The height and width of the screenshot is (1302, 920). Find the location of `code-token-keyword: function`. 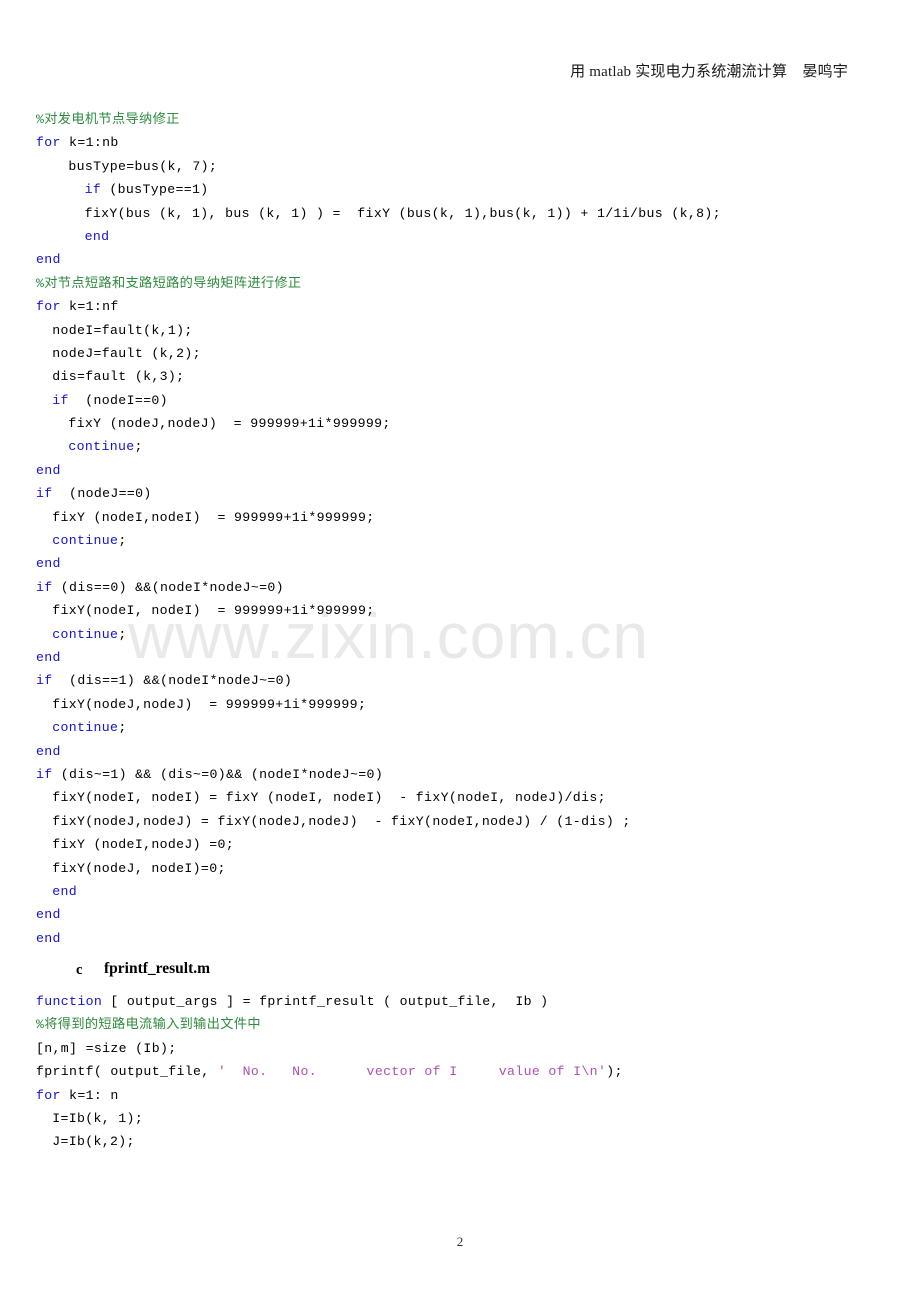

code-token-keyword: function is located at coordinates (69, 1002).